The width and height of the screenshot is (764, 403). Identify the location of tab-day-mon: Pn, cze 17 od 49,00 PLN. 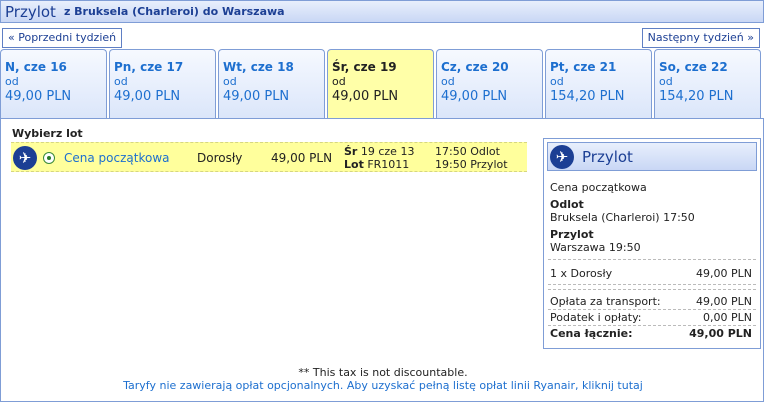
(162, 83).